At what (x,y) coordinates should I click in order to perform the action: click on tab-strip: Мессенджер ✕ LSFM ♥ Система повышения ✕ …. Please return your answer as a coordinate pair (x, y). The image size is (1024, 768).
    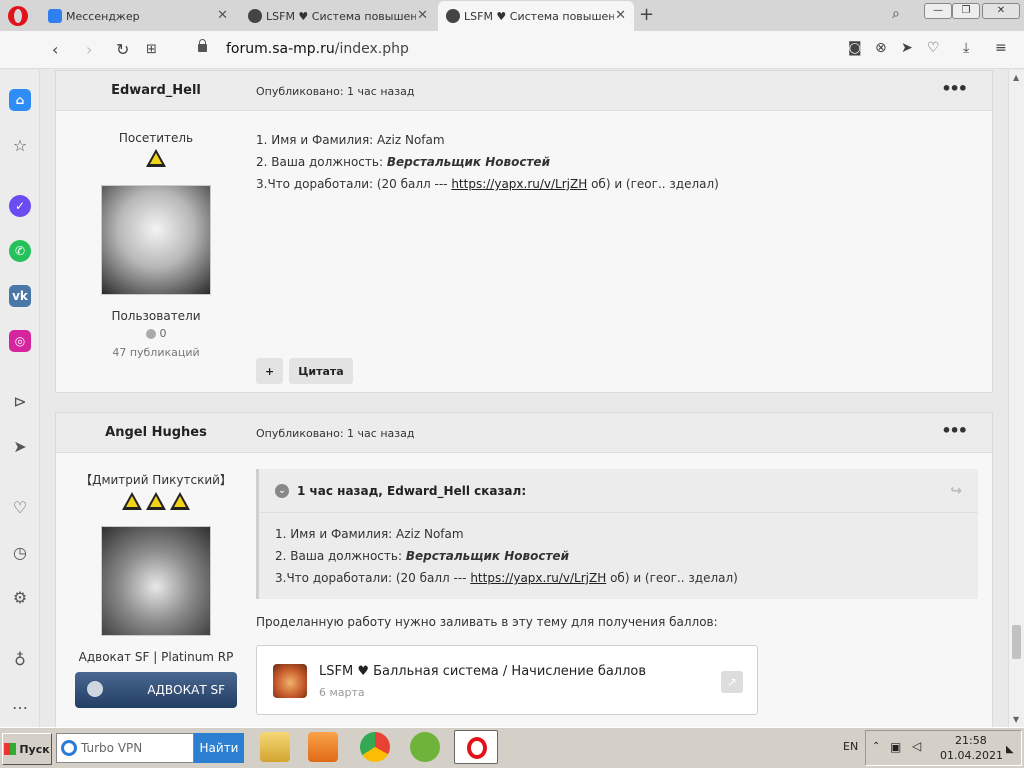
    Looking at the image, I should click on (512, 15).